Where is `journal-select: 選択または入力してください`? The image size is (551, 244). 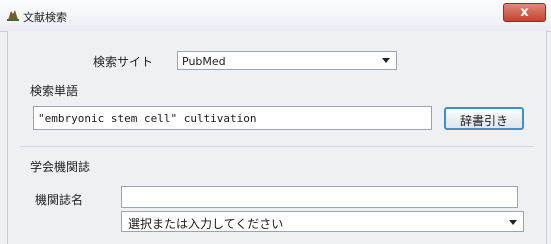 journal-select: 選択または入力してください is located at coordinates (322, 221).